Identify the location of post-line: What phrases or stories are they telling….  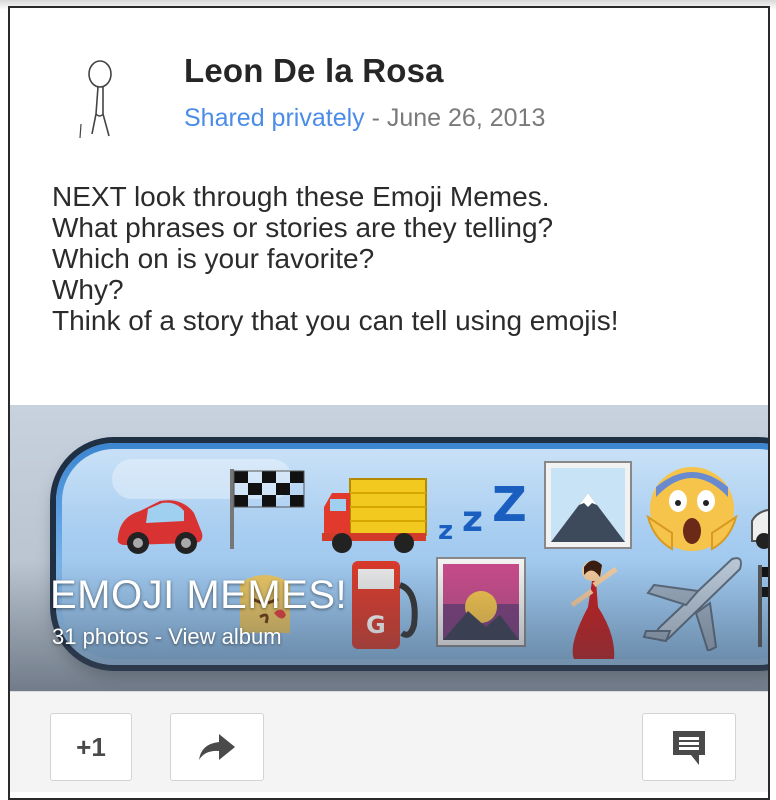
(303, 227).